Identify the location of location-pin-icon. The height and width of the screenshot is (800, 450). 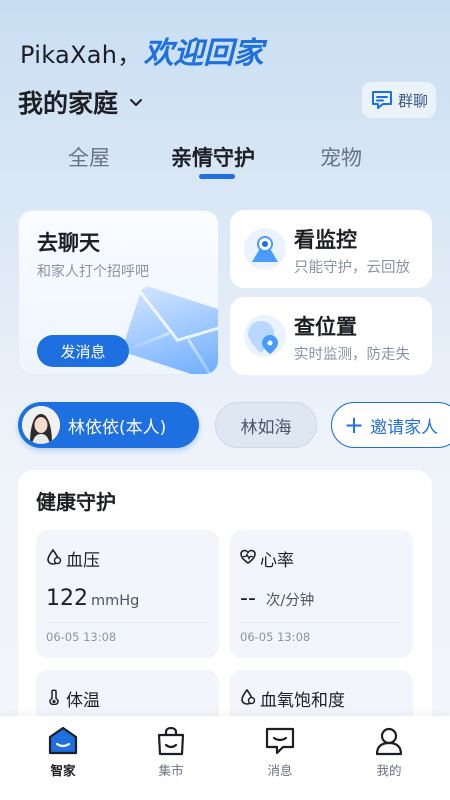
(265, 336).